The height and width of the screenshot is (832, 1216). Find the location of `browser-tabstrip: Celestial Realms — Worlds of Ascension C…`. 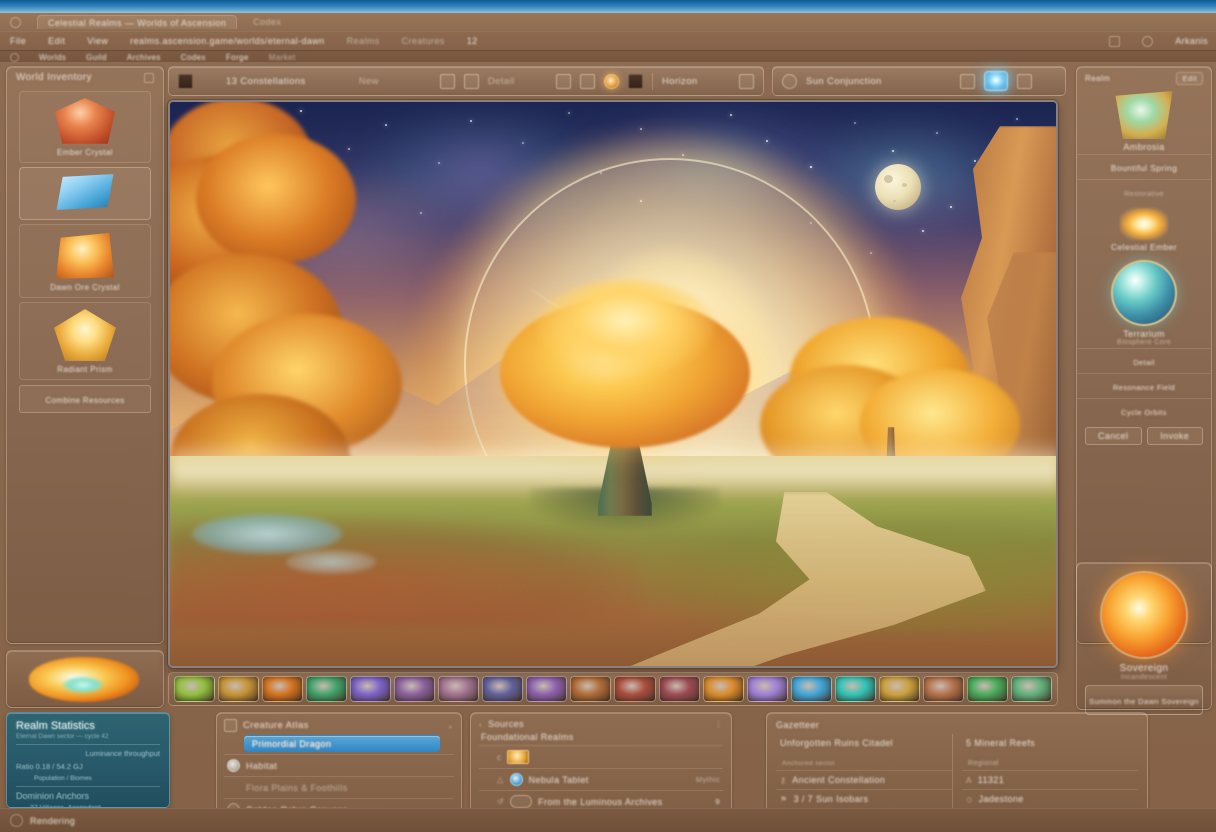

browser-tabstrip: Celestial Realms — Worlds of Ascension C… is located at coordinates (608, 22).